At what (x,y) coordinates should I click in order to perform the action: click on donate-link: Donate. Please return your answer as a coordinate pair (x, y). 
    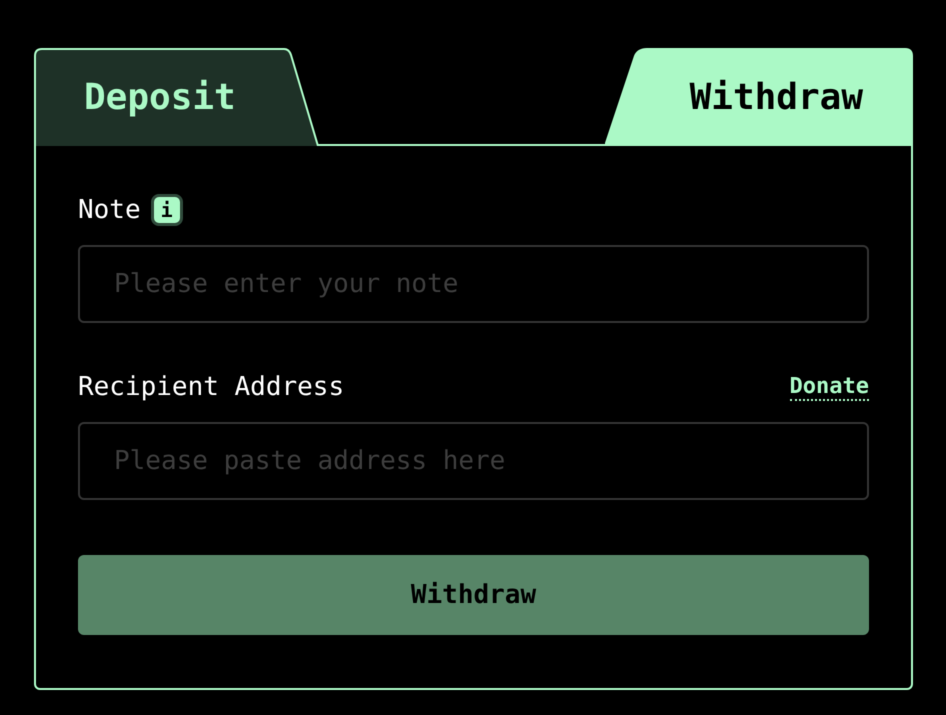
    Looking at the image, I should click on (829, 387).